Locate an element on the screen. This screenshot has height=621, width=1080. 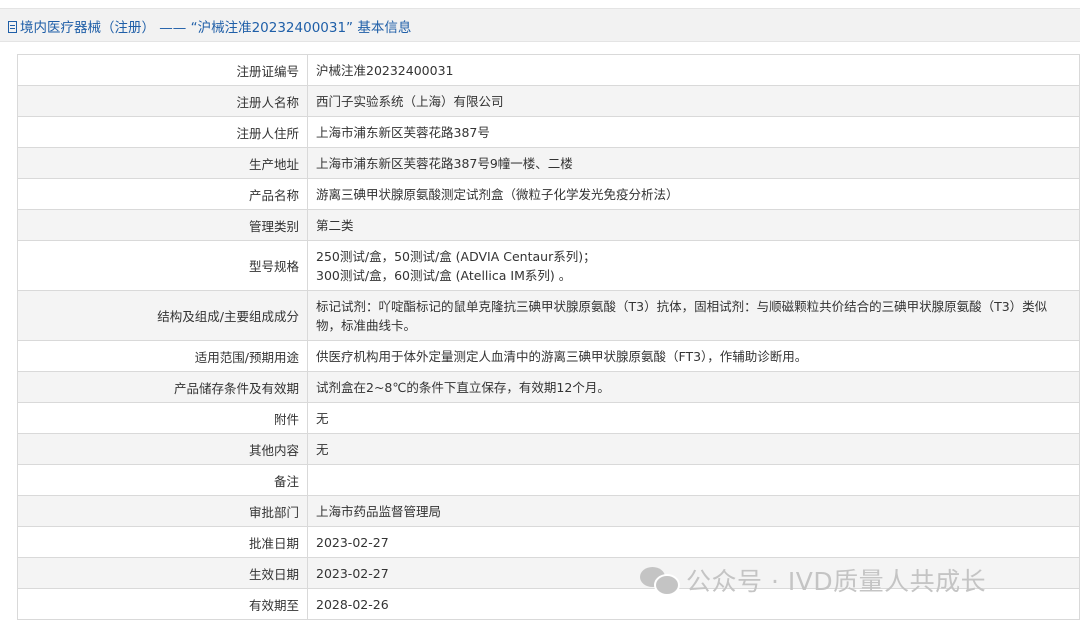
field-label: 注册人住所 is located at coordinates (162, 132).